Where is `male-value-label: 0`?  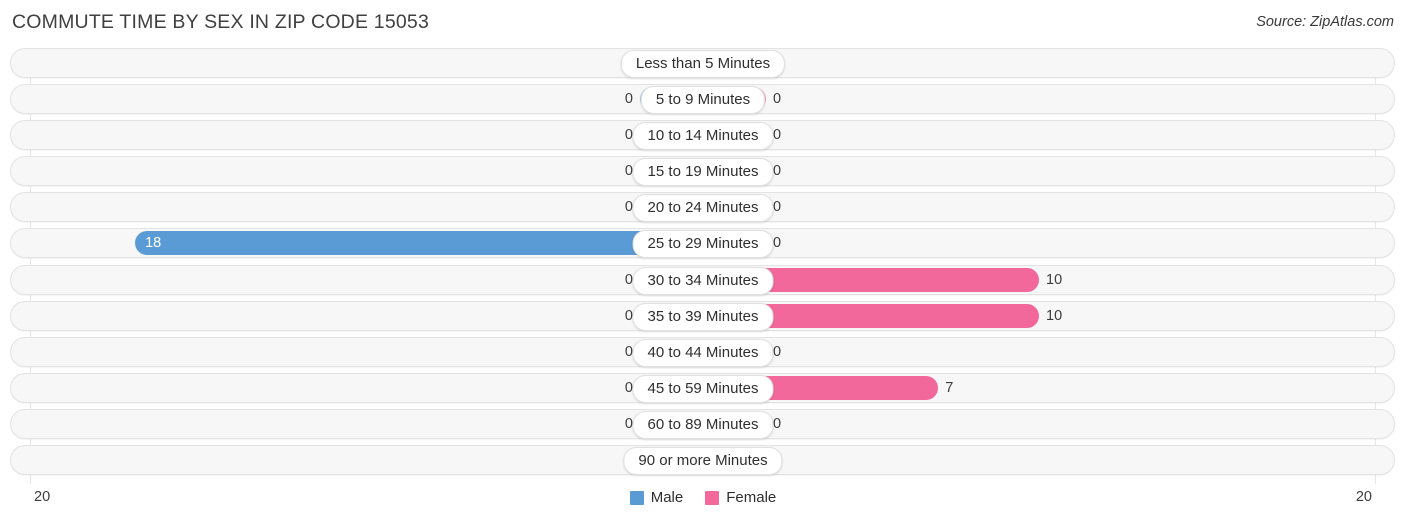
male-value-label: 0 is located at coordinates (628, 99).